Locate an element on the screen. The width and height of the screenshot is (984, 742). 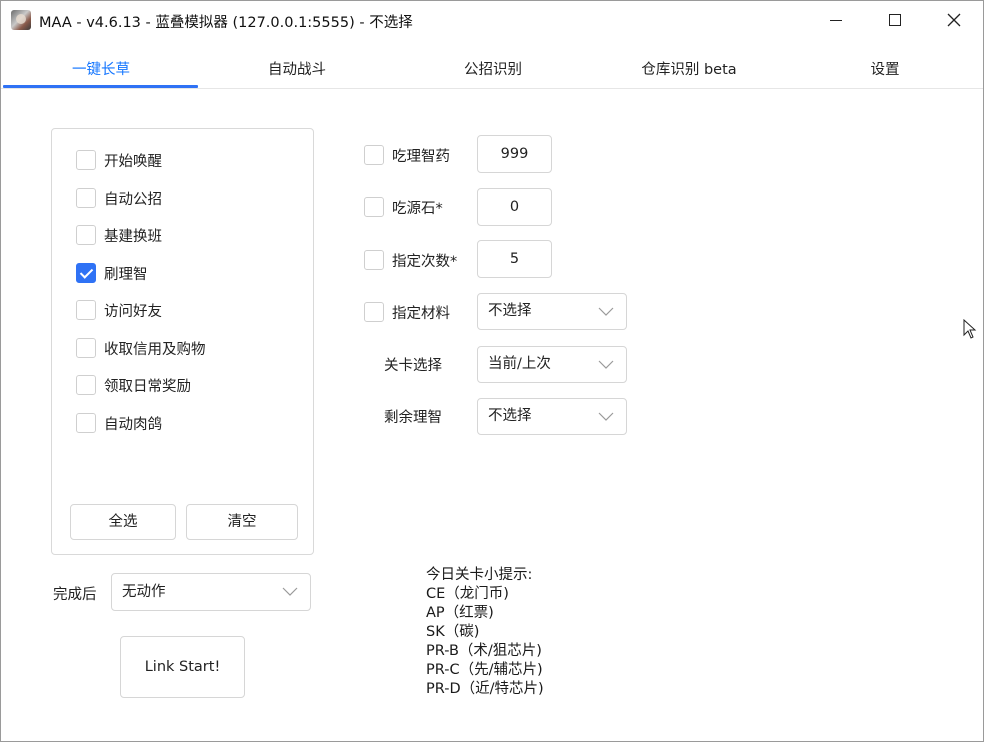
task-recruit: 自动公招 is located at coordinates (119, 198).